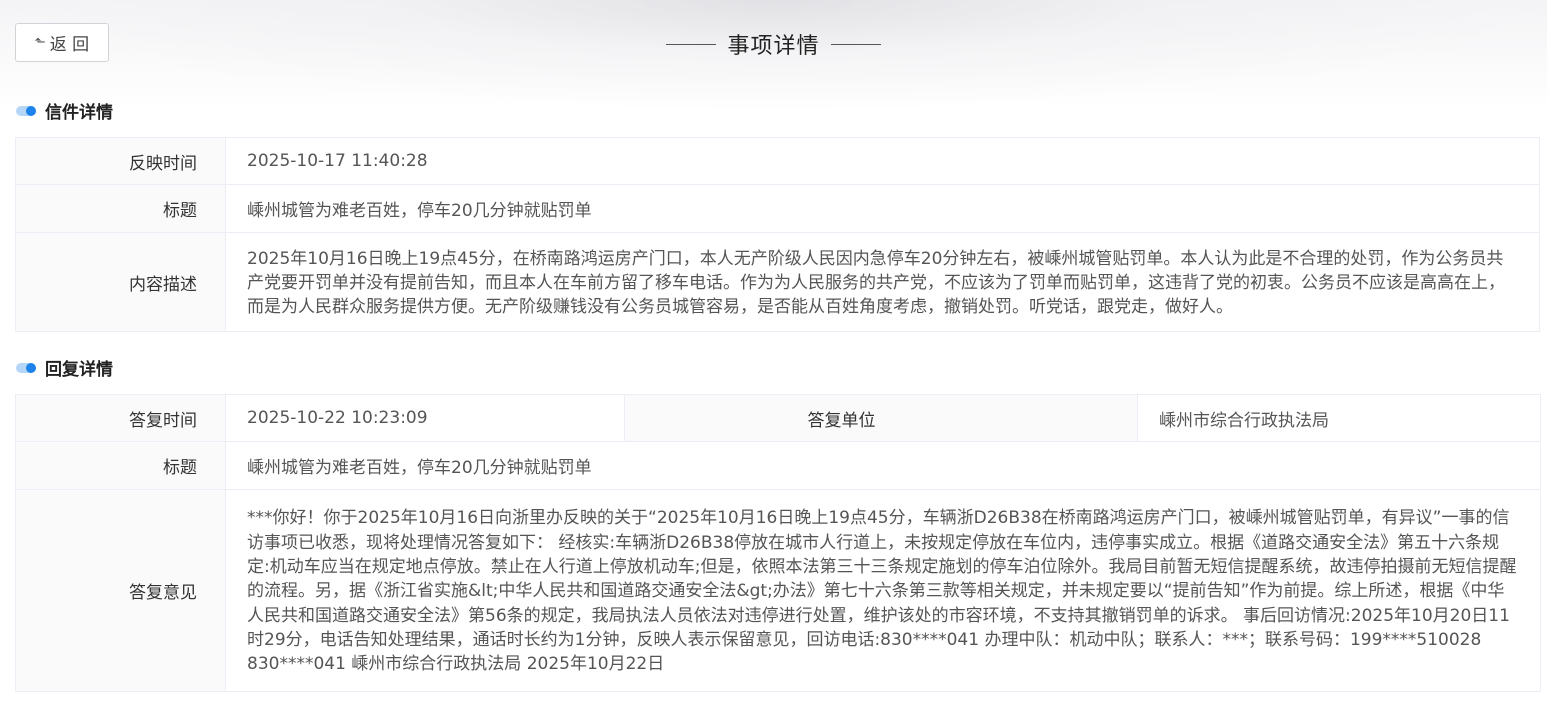  I want to click on letter-time-value: 2025-10-17 11:40:28, so click(882, 161).